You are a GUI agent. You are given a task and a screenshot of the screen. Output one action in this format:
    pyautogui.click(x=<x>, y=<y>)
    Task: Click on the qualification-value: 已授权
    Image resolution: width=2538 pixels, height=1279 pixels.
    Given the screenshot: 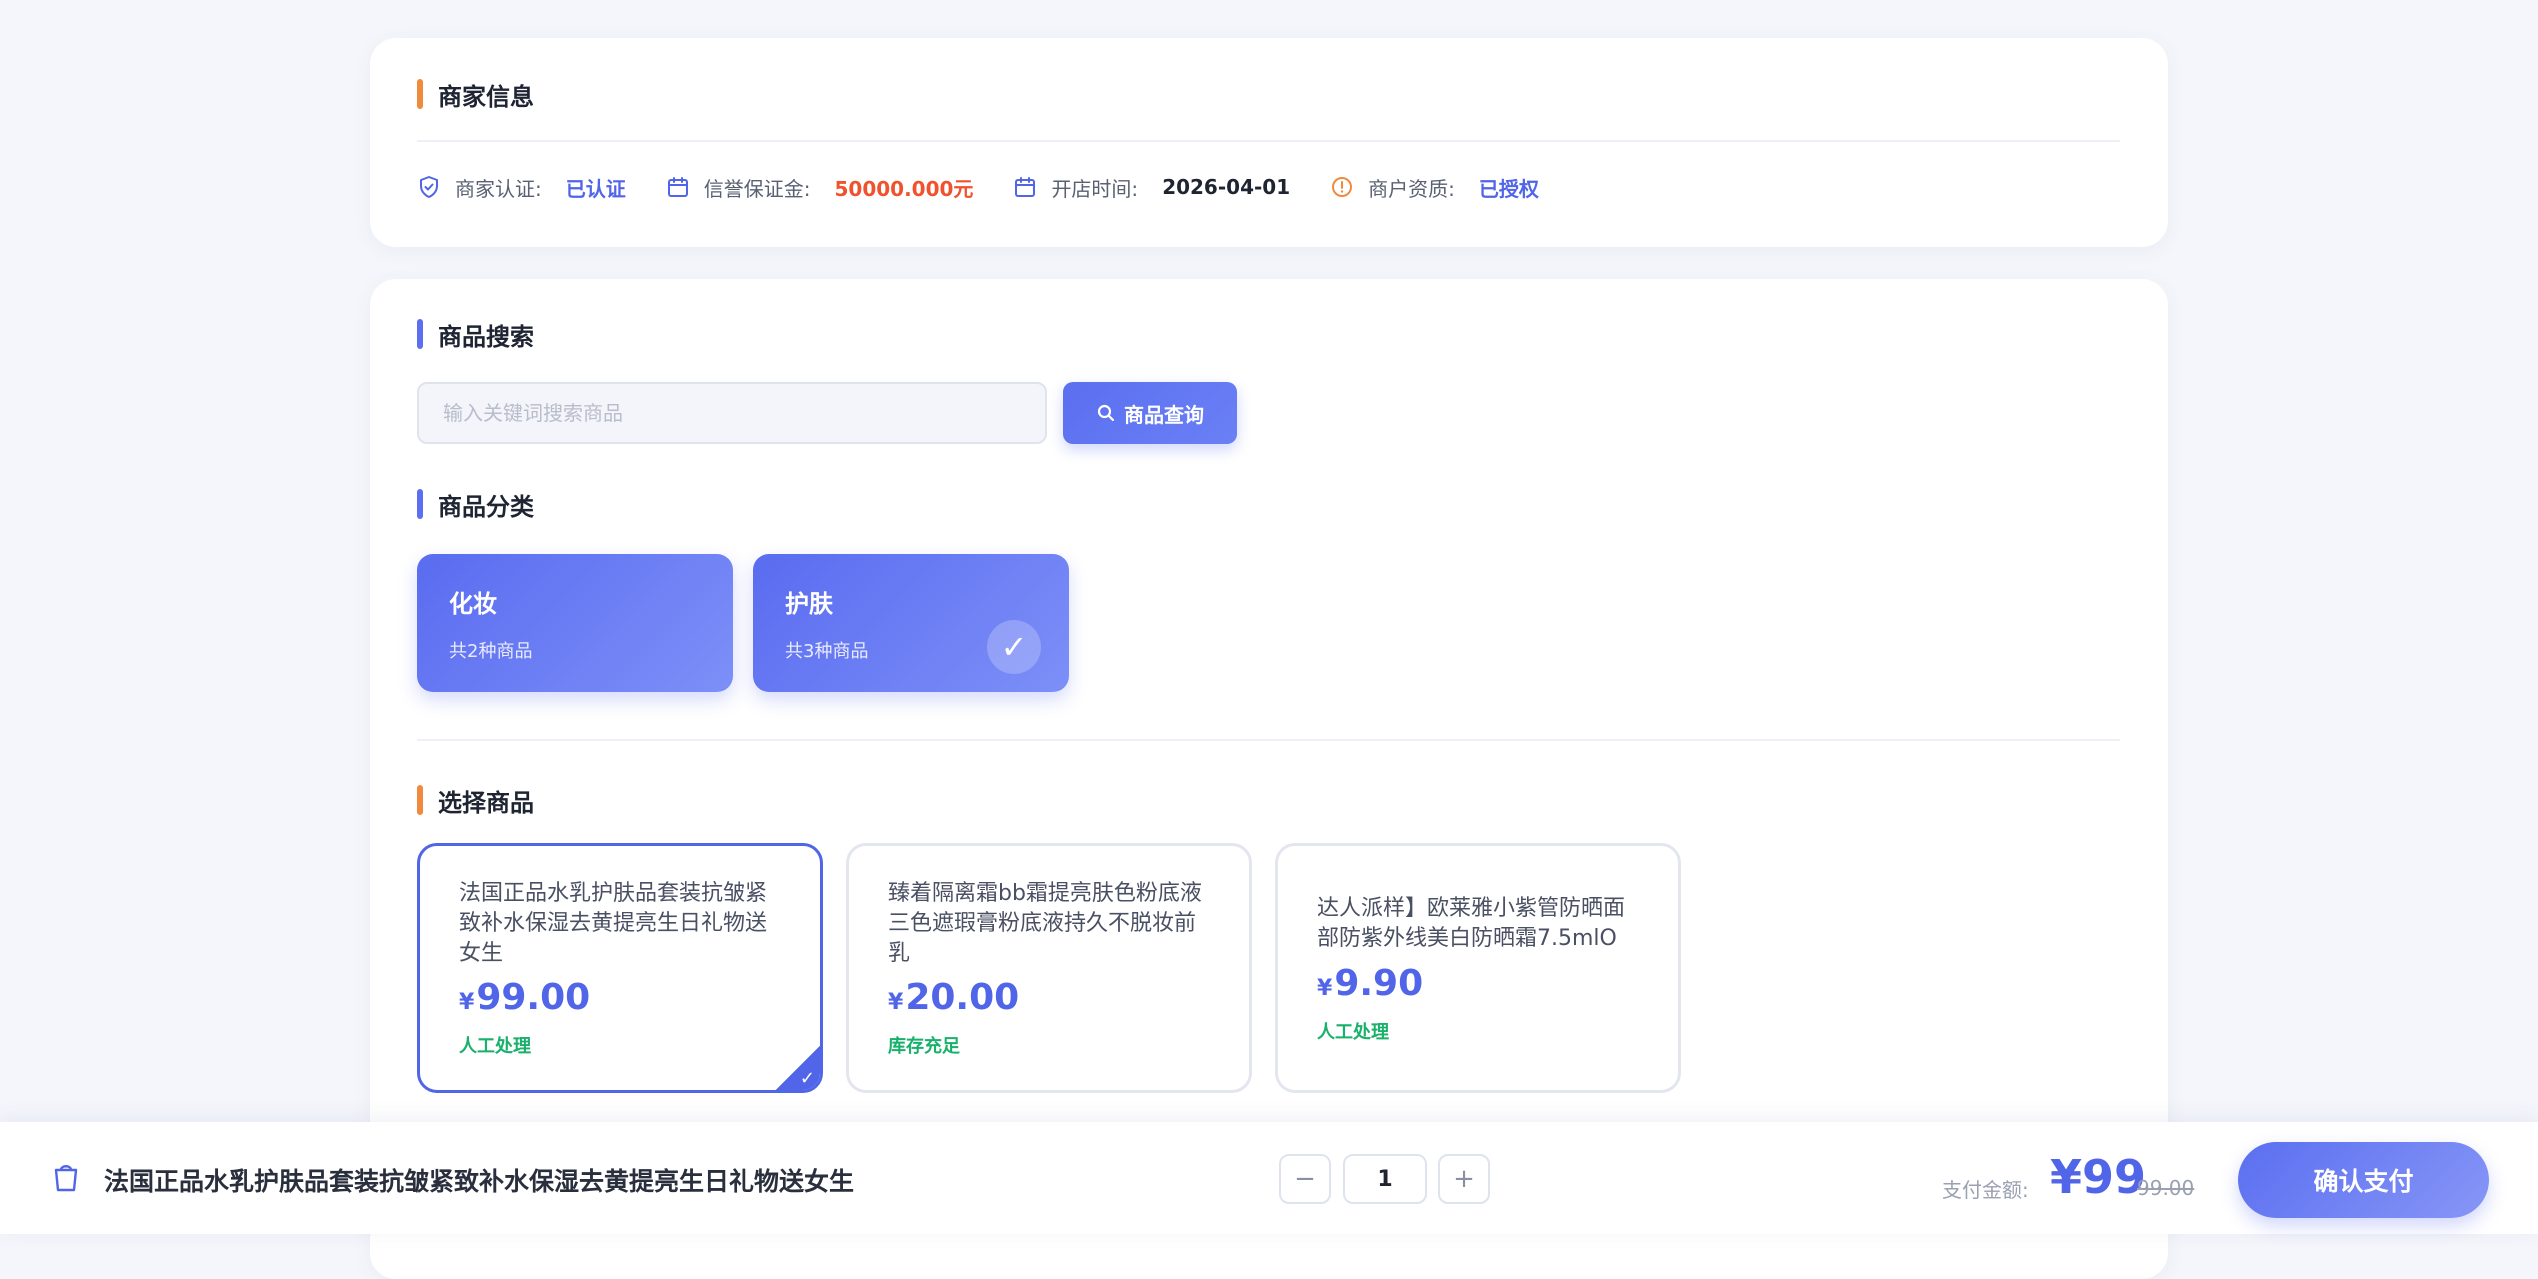 What is the action you would take?
    pyautogui.click(x=1508, y=188)
    